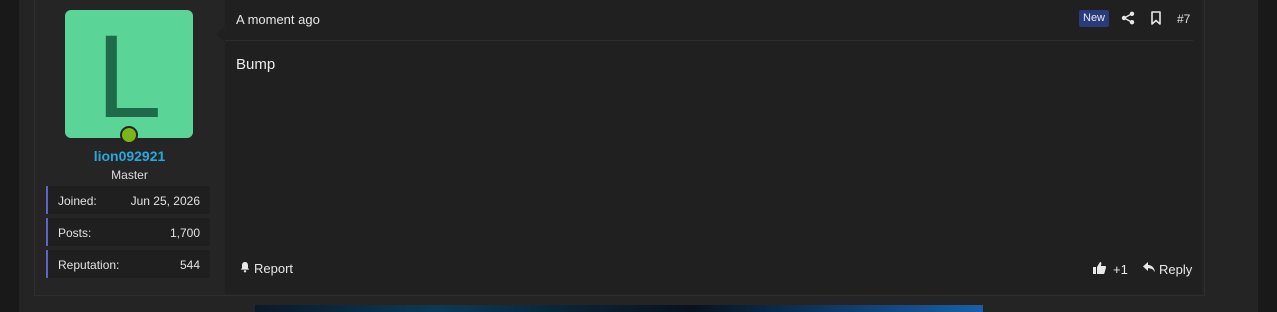 The image size is (1277, 312). I want to click on stat-label: Posts:, so click(75, 233).